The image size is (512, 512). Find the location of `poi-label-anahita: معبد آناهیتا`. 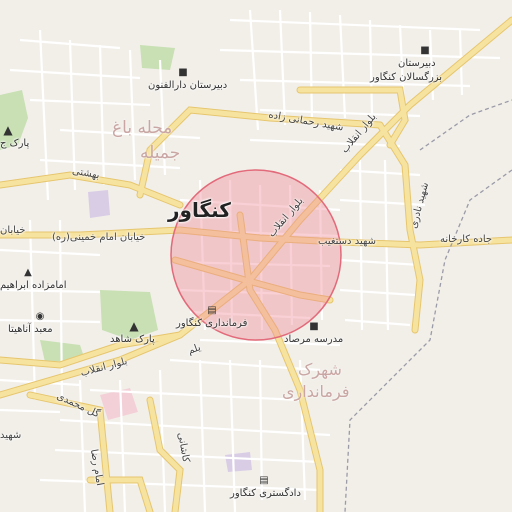

poi-label-anahita: معبد آناهیتا is located at coordinates (30, 329).